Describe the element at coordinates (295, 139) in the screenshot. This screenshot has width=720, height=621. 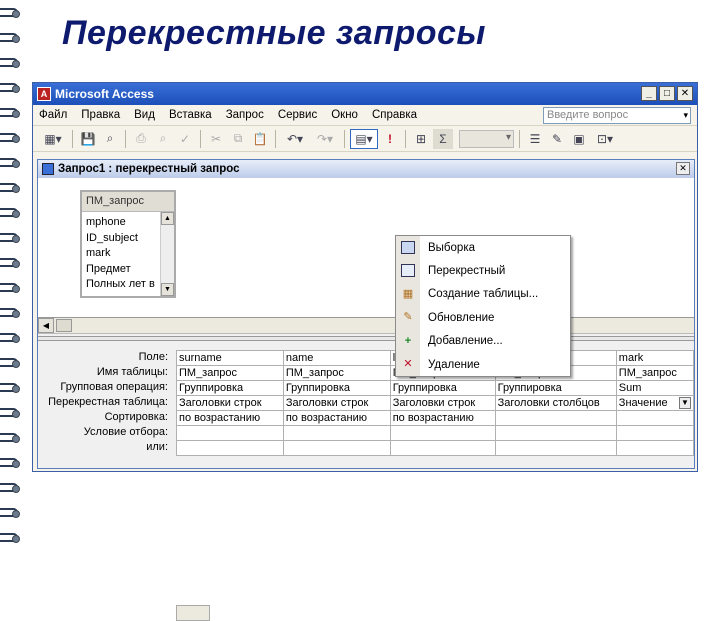
I see `undo-icon: ↶▾` at that location.